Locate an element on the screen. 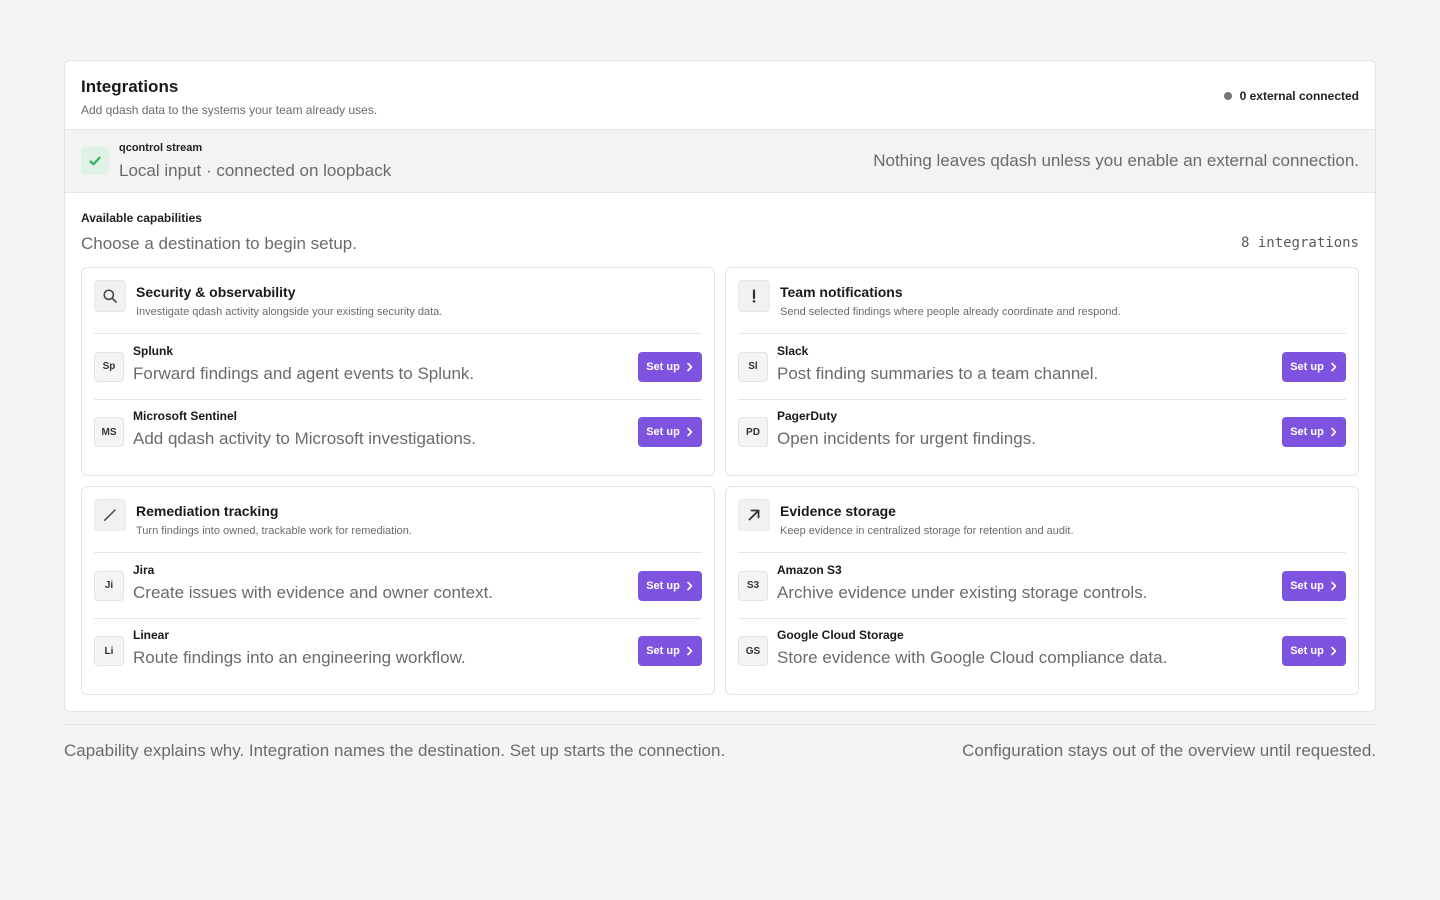 This screenshot has height=900, width=1440. check-icon is located at coordinates (95, 161).